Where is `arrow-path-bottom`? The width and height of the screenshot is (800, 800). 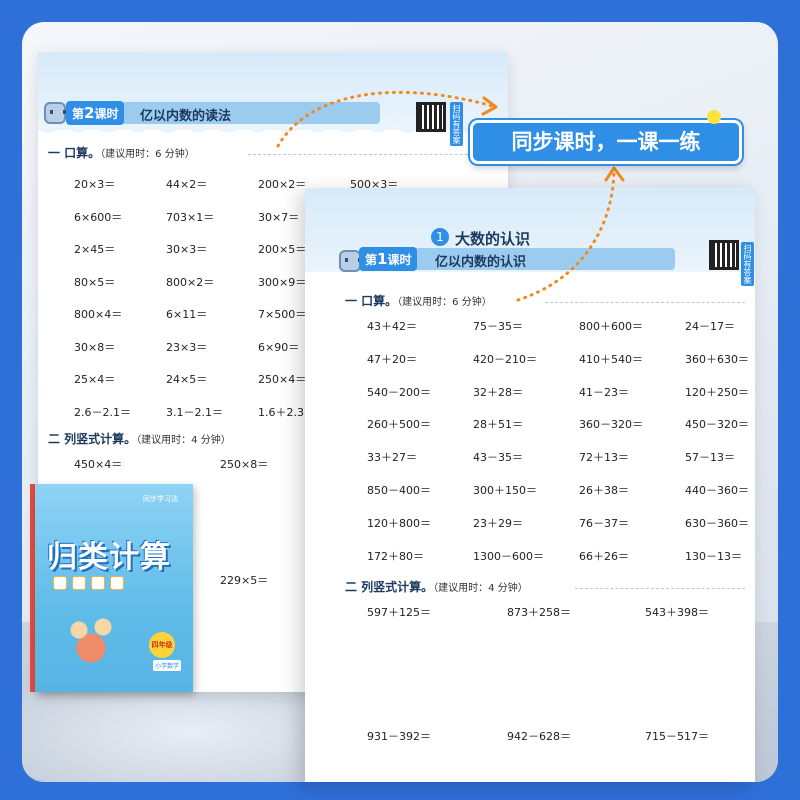 arrow-path-bottom is located at coordinates (566, 236).